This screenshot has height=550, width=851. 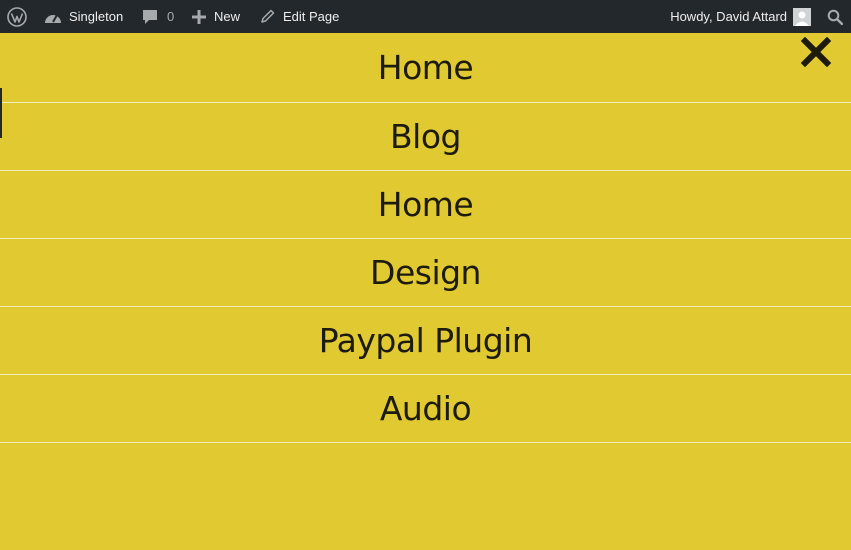 What do you see at coordinates (267, 16) in the screenshot?
I see `pencil-icon` at bounding box center [267, 16].